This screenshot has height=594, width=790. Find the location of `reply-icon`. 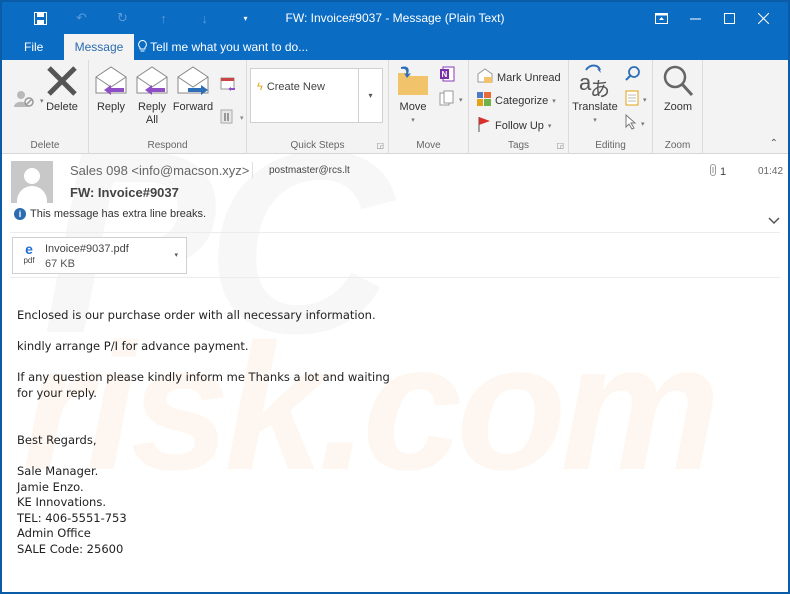

reply-icon is located at coordinates (111, 81).